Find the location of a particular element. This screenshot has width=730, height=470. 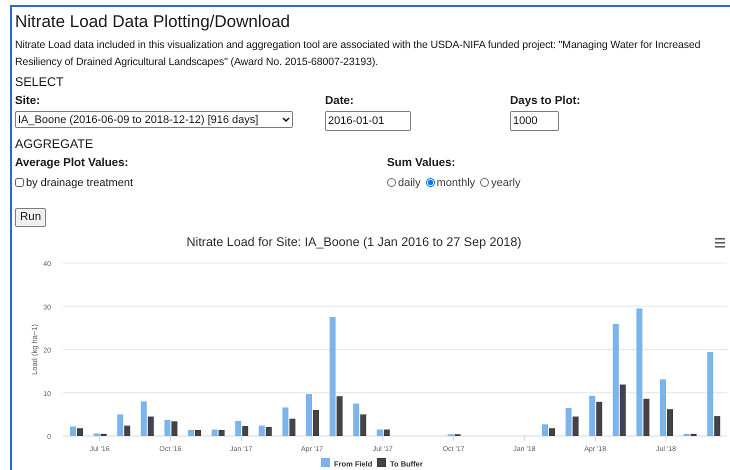

chart-title: Nitrate Load for Site: IA_Boone (1 Jan 2016 to 27 Sep 2018) is located at coordinates (354, 242).